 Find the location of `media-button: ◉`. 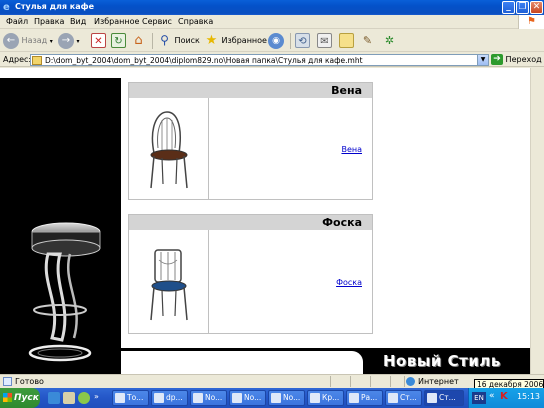

media-button: ◉ is located at coordinates (276, 41).